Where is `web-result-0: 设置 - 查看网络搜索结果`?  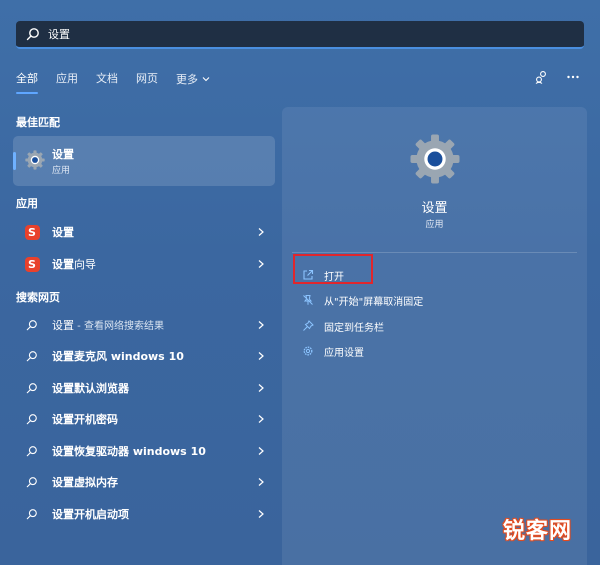
web-result-0: 设置 - 查看网络搜索结果 is located at coordinates (144, 325).